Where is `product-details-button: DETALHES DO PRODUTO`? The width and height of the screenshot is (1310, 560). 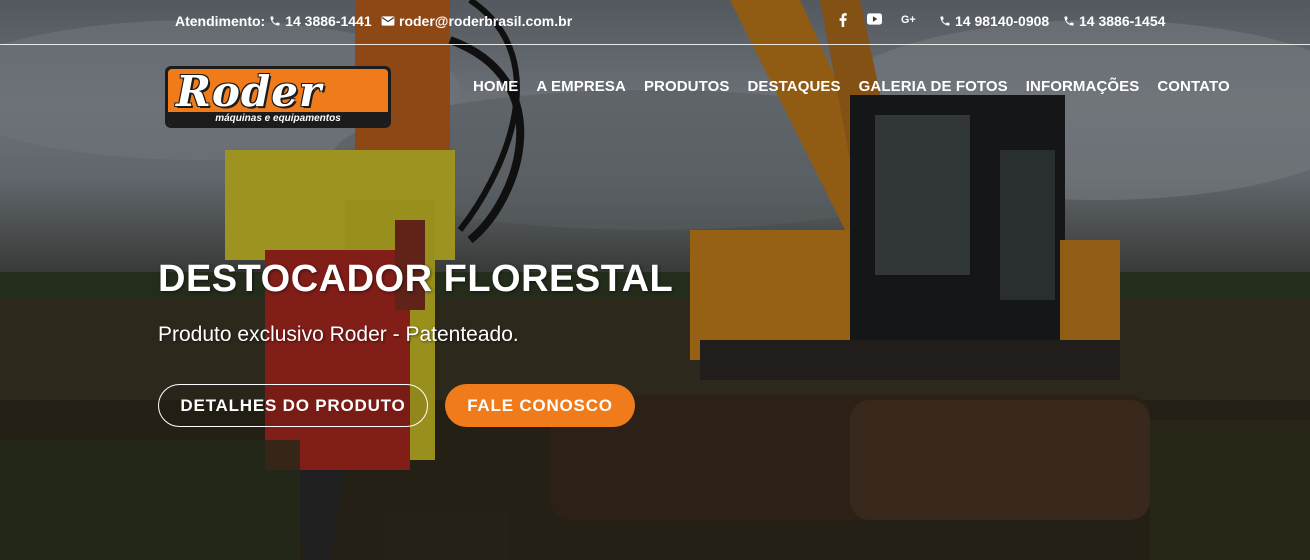 product-details-button: DETALHES DO PRODUTO is located at coordinates (293, 405).